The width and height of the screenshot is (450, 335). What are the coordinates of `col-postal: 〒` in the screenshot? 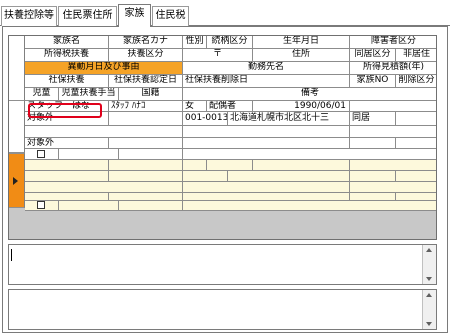 It's located at (218, 55).